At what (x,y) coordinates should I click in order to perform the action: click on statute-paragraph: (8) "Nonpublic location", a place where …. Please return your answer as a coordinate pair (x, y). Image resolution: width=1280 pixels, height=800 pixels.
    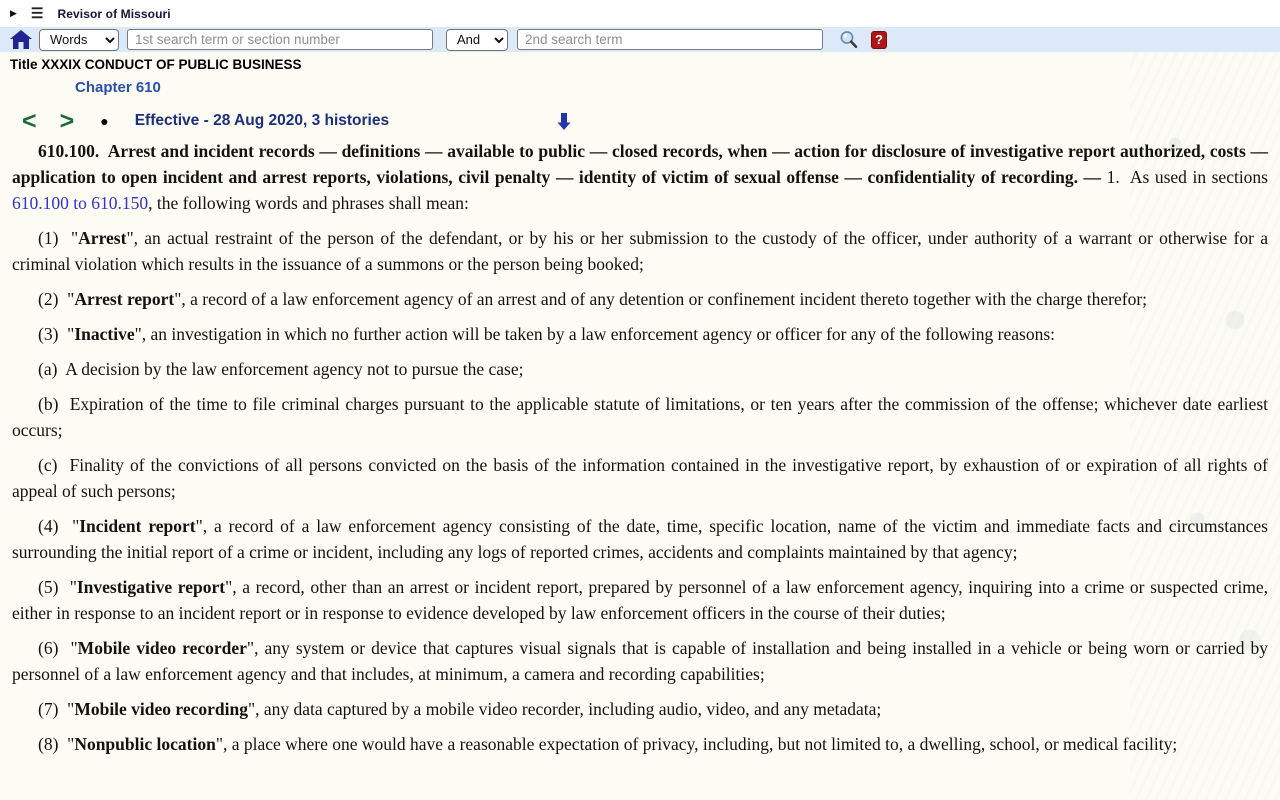
    Looking at the image, I should click on (640, 744).